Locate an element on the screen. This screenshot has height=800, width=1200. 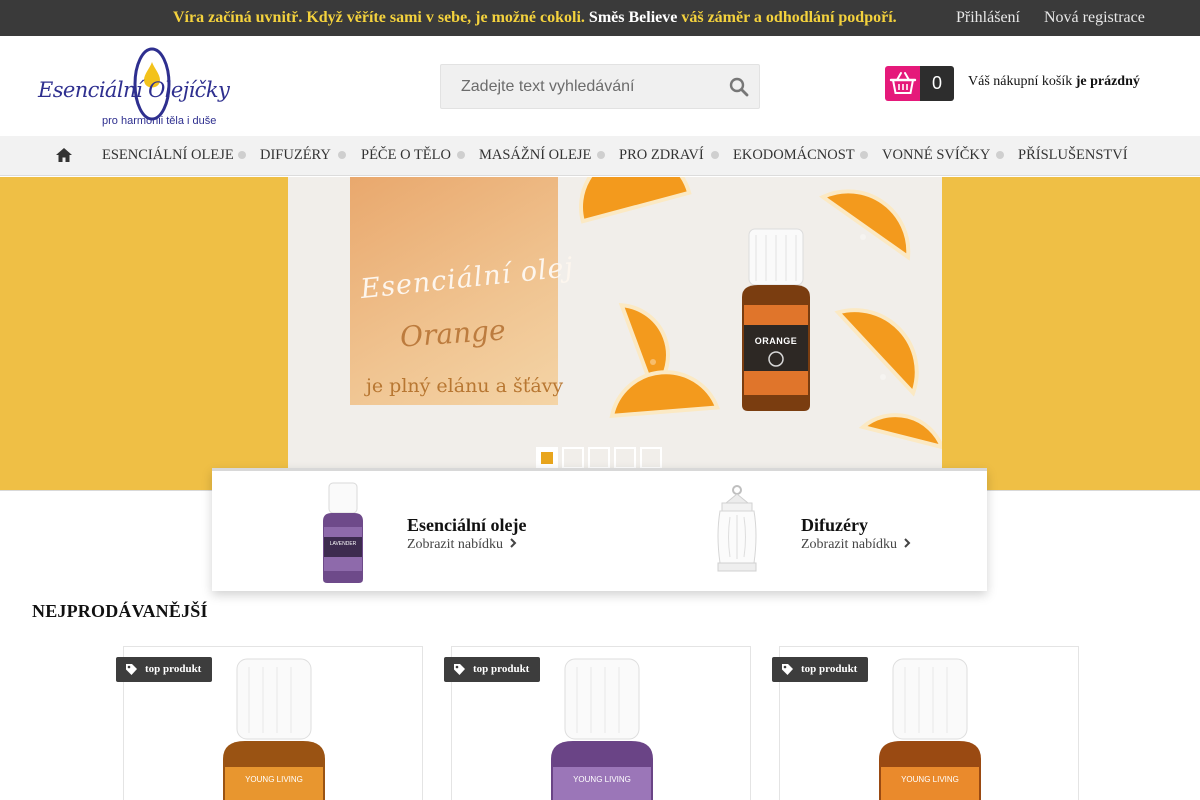
banner-bottle-label: ORANGE is located at coordinates (776, 341).